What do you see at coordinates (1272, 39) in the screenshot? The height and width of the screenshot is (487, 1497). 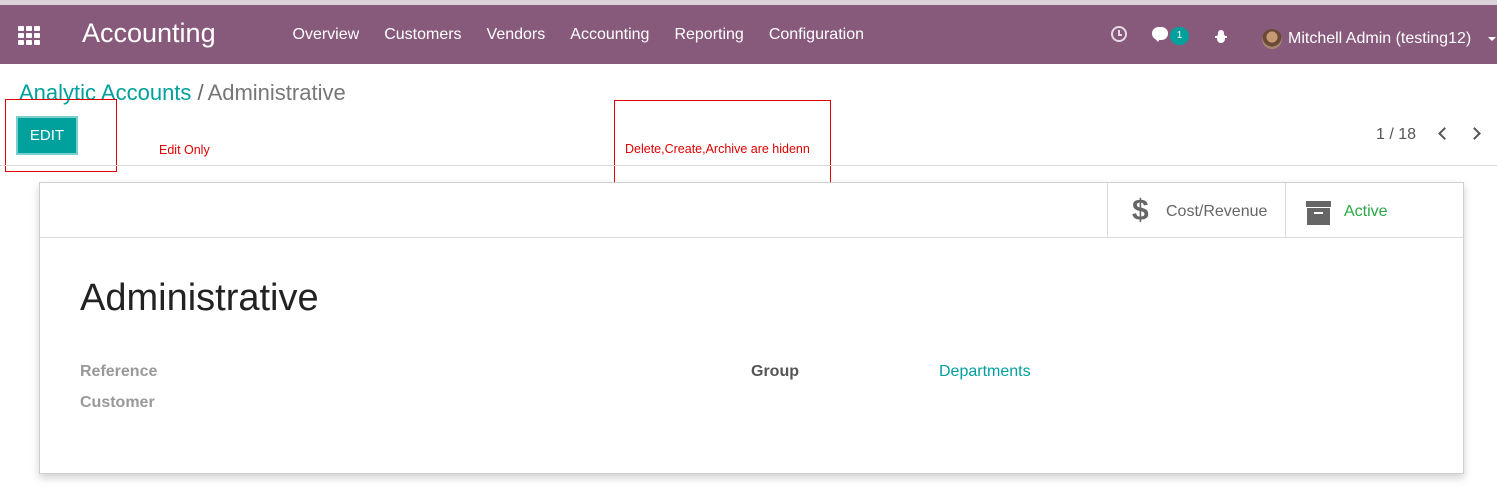 I see `user-avatar` at bounding box center [1272, 39].